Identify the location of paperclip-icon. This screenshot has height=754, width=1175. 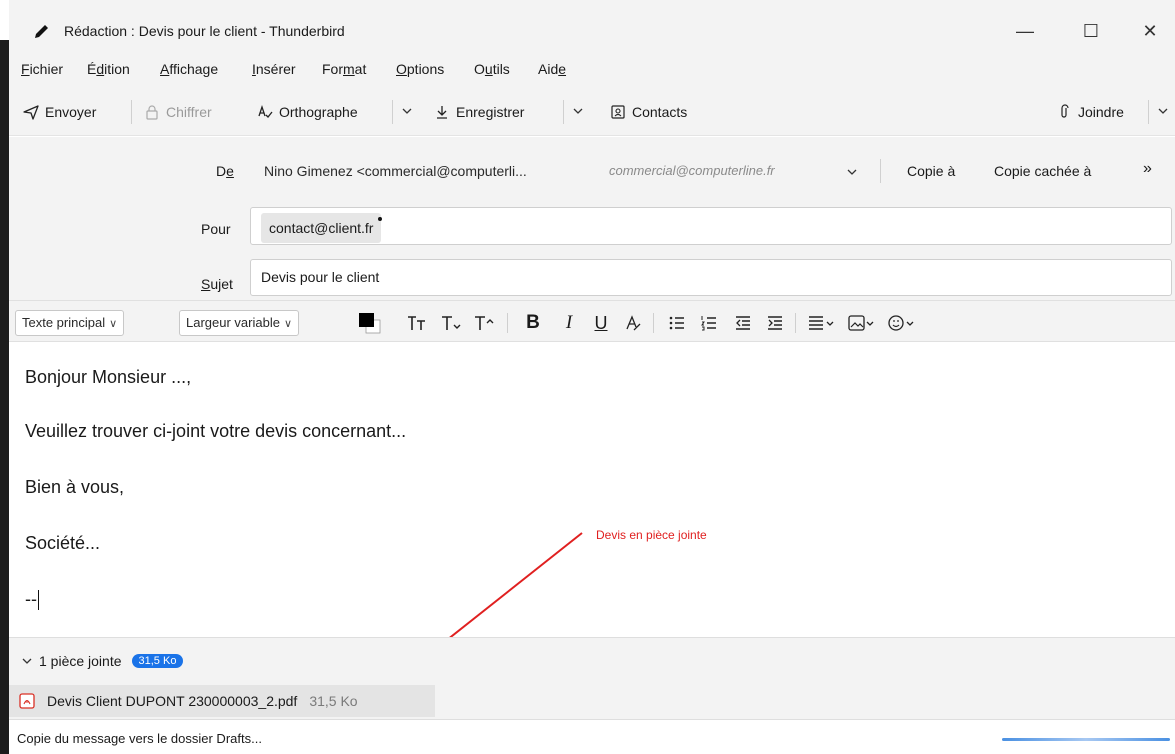
(1065, 111).